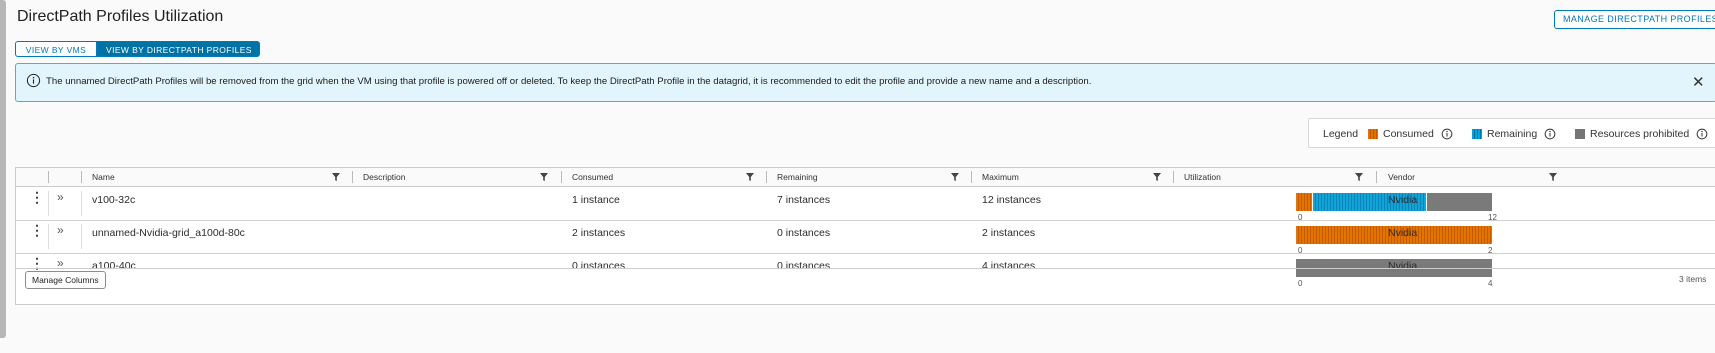  I want to click on grid-footer: Manage Columns 3 items, so click(865, 278).